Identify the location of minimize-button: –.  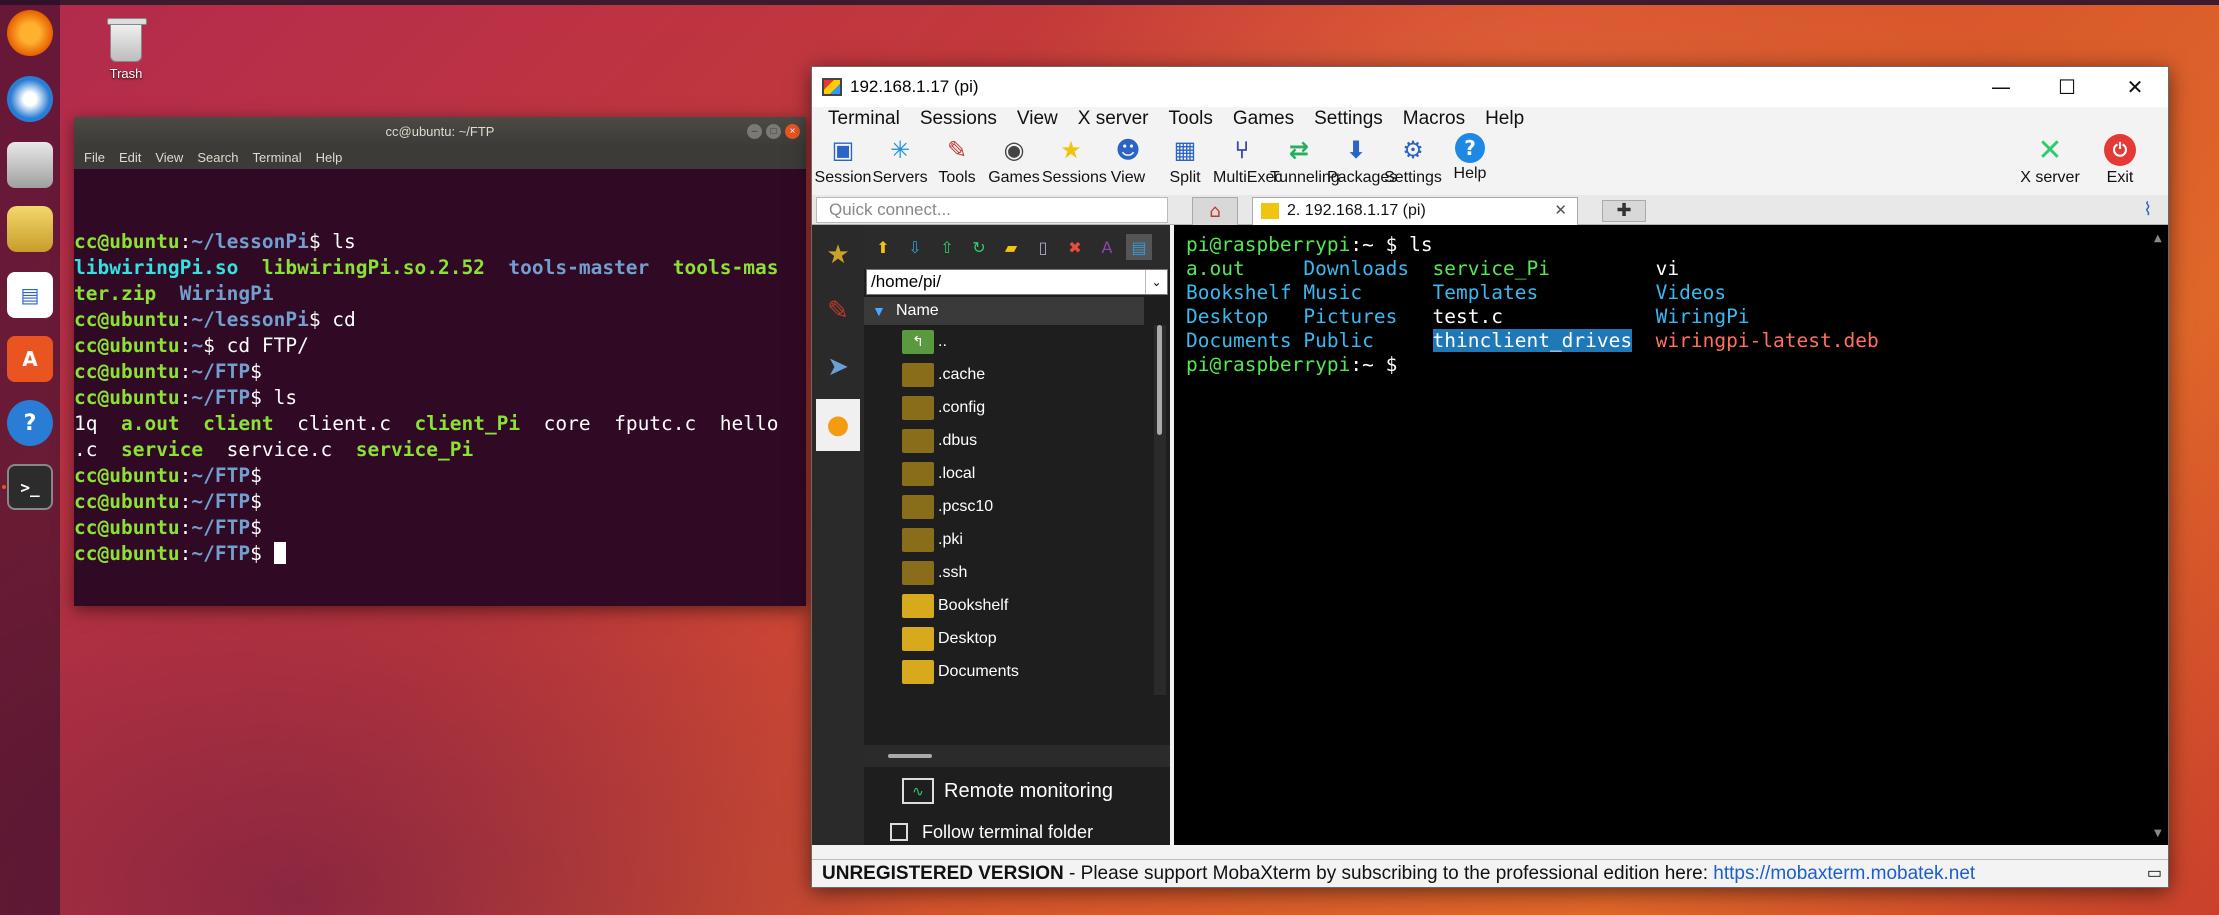
(754, 131).